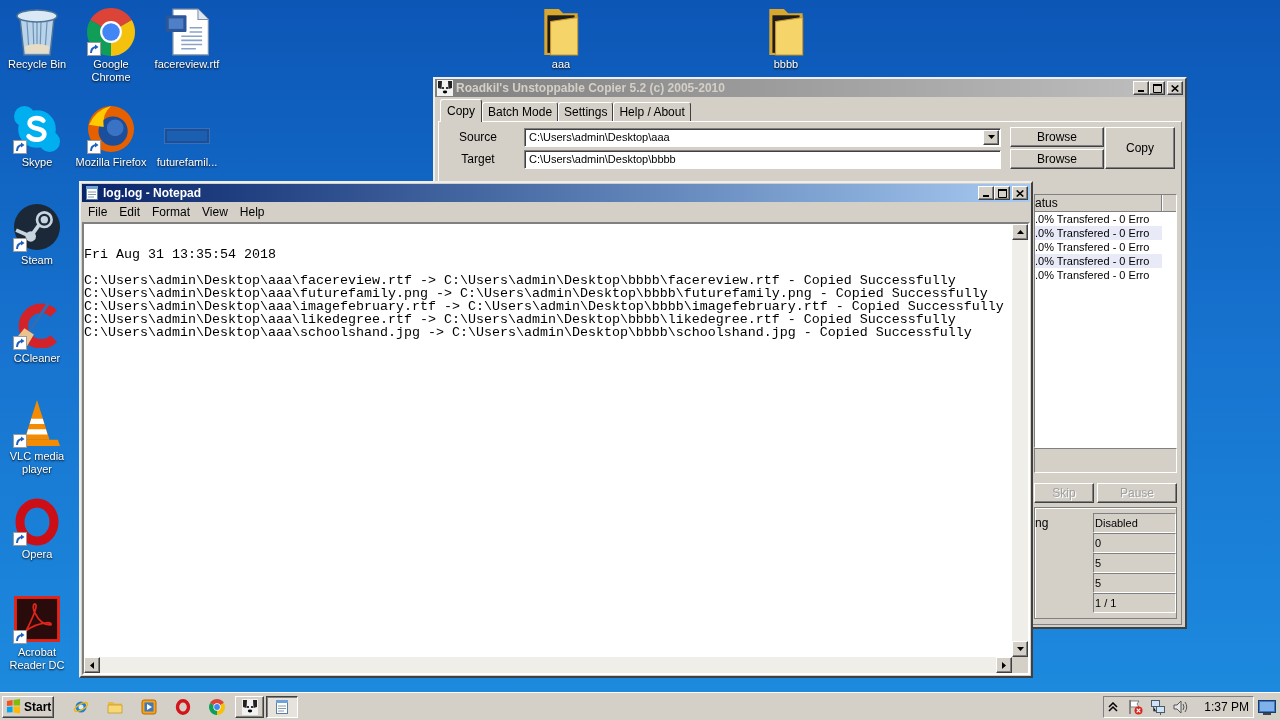 Image resolution: width=1280 pixels, height=720 pixels. Describe the element at coordinates (652, 111) in the screenshot. I see `tab: Help / About` at that location.